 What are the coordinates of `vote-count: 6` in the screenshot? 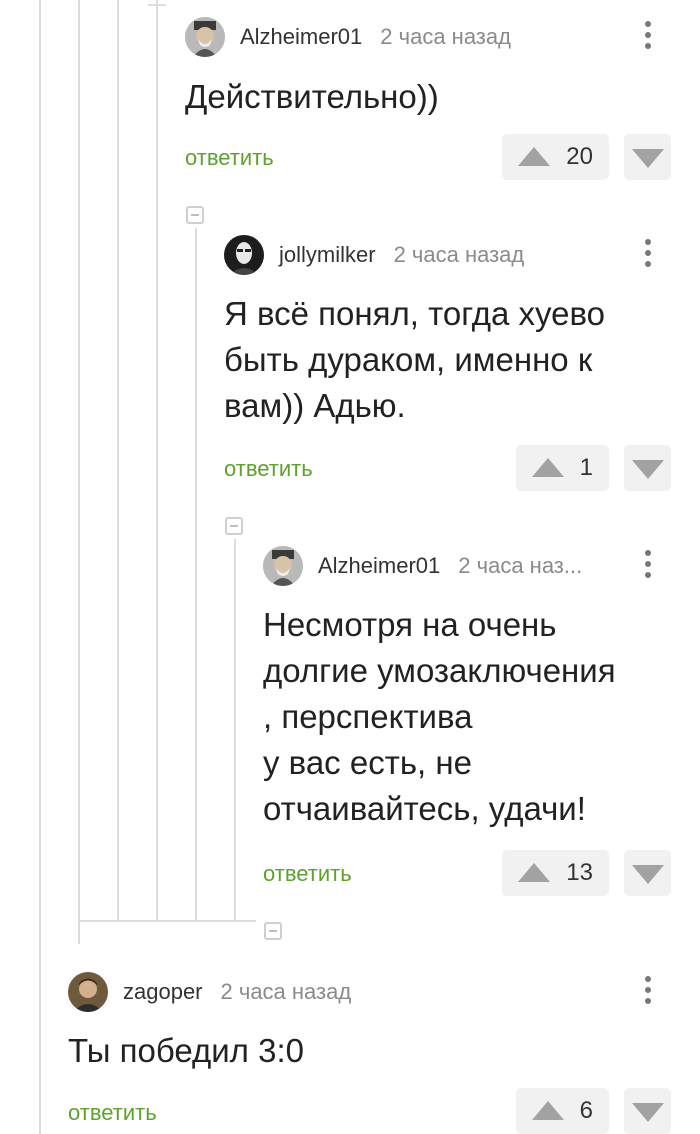 It's located at (586, 1110).